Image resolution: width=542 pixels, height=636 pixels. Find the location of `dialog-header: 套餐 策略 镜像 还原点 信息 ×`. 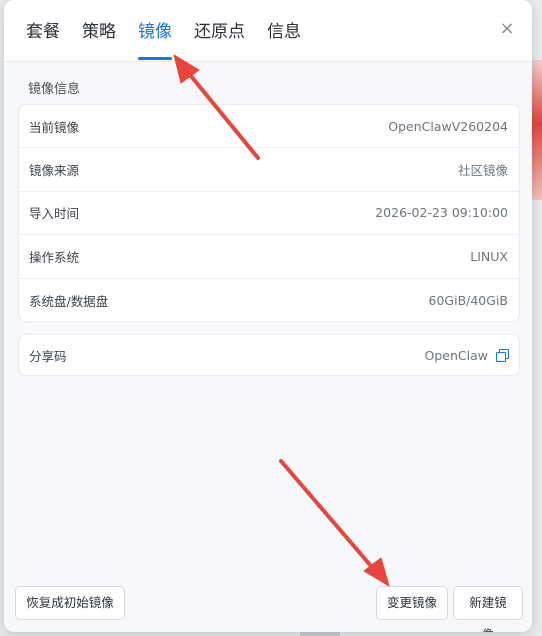

dialog-header: 套餐 策略 镜像 还原点 信息 × is located at coordinates (268, 31).